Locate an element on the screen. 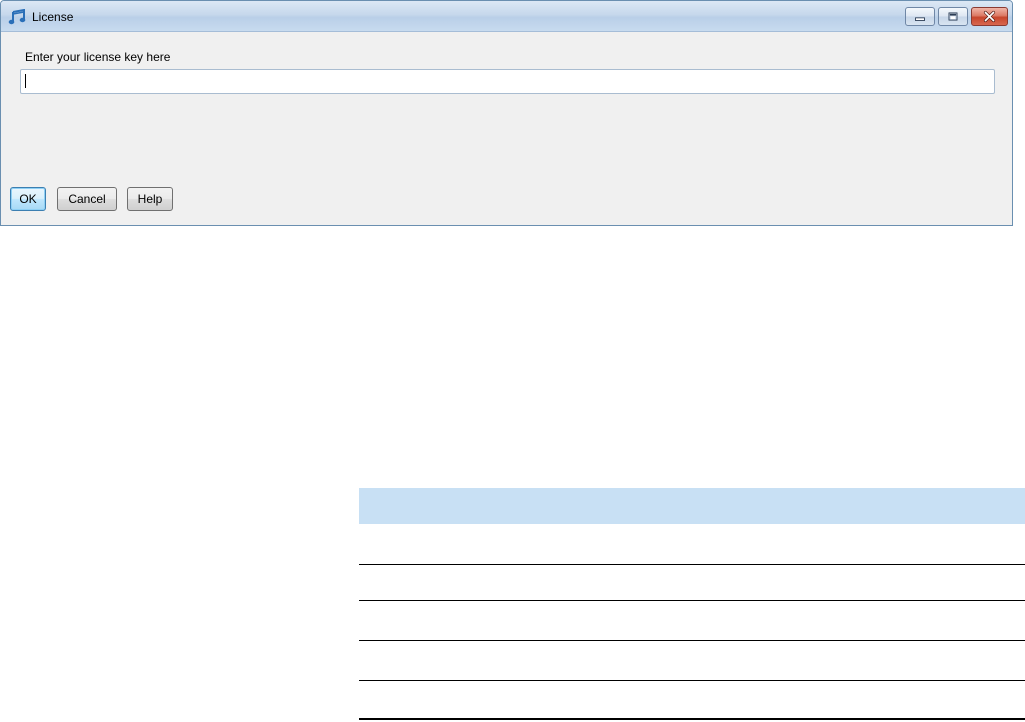 The width and height of the screenshot is (1025, 722). music-note-icon is located at coordinates (17, 16).